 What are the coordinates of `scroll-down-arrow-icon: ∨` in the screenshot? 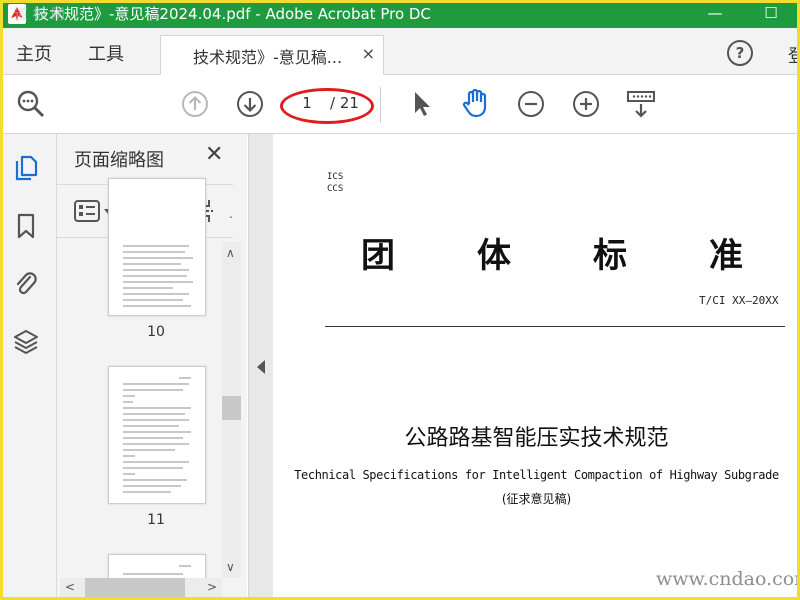 It's located at (230, 567).